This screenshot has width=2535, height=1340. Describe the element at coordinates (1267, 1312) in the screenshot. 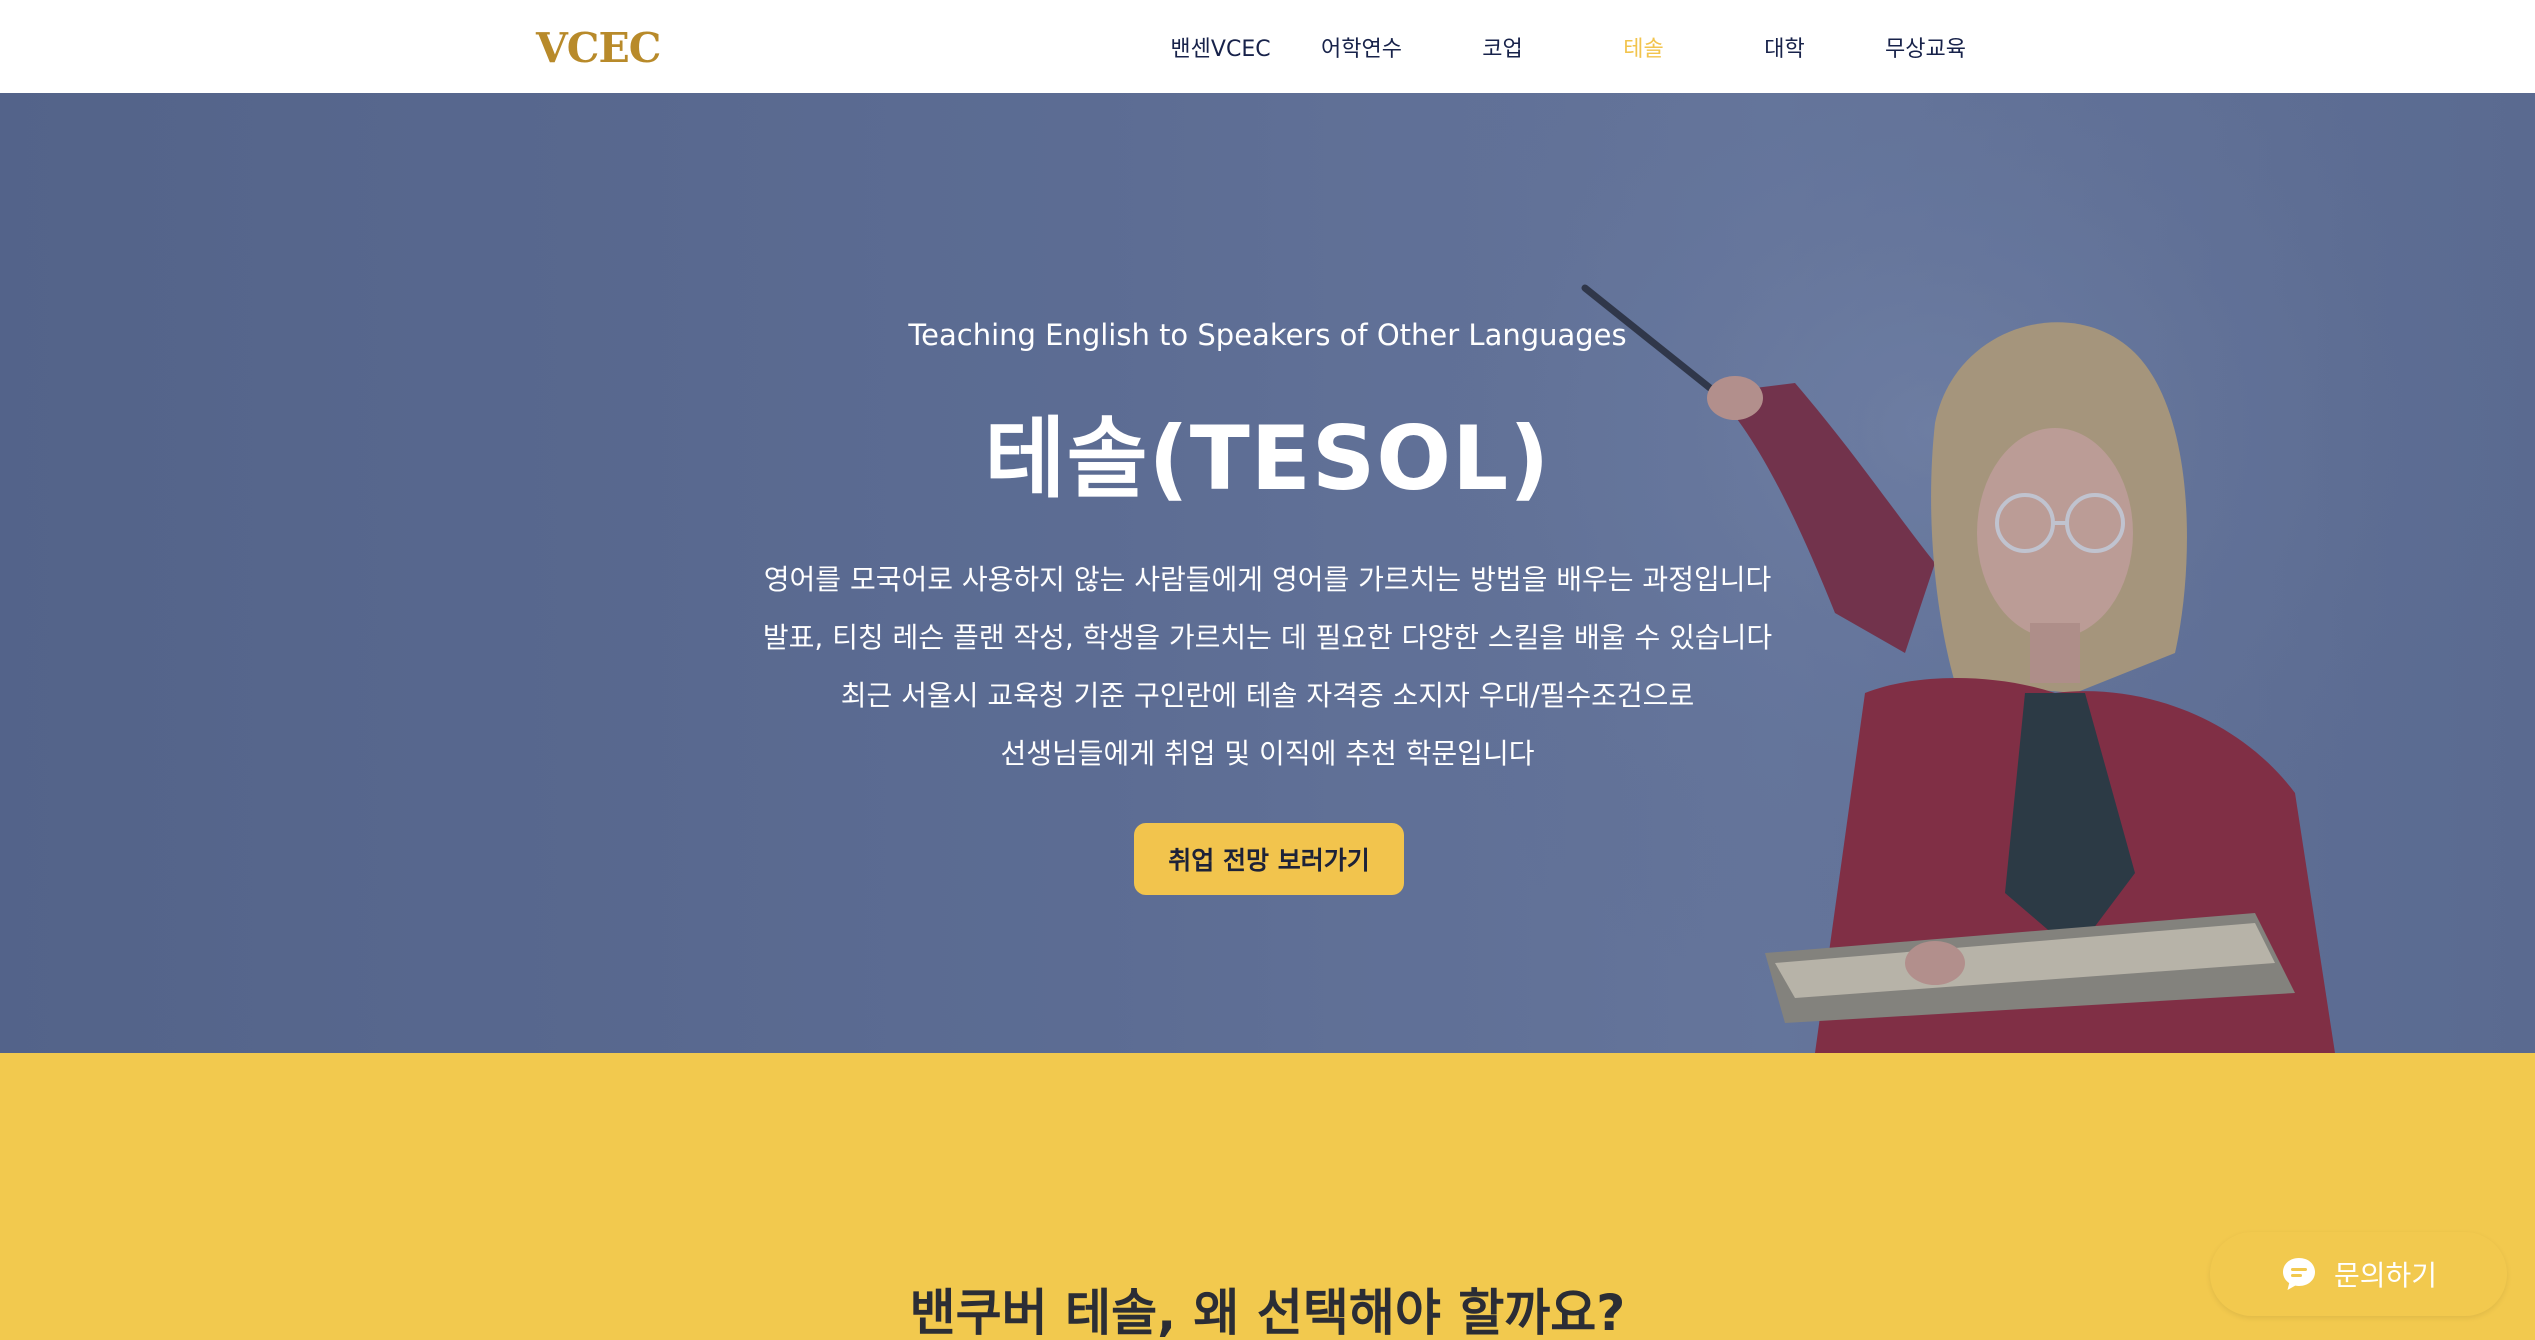

I see `section-title: 밴쿠버 테솔, 왜 선택해야 할까요?` at that location.